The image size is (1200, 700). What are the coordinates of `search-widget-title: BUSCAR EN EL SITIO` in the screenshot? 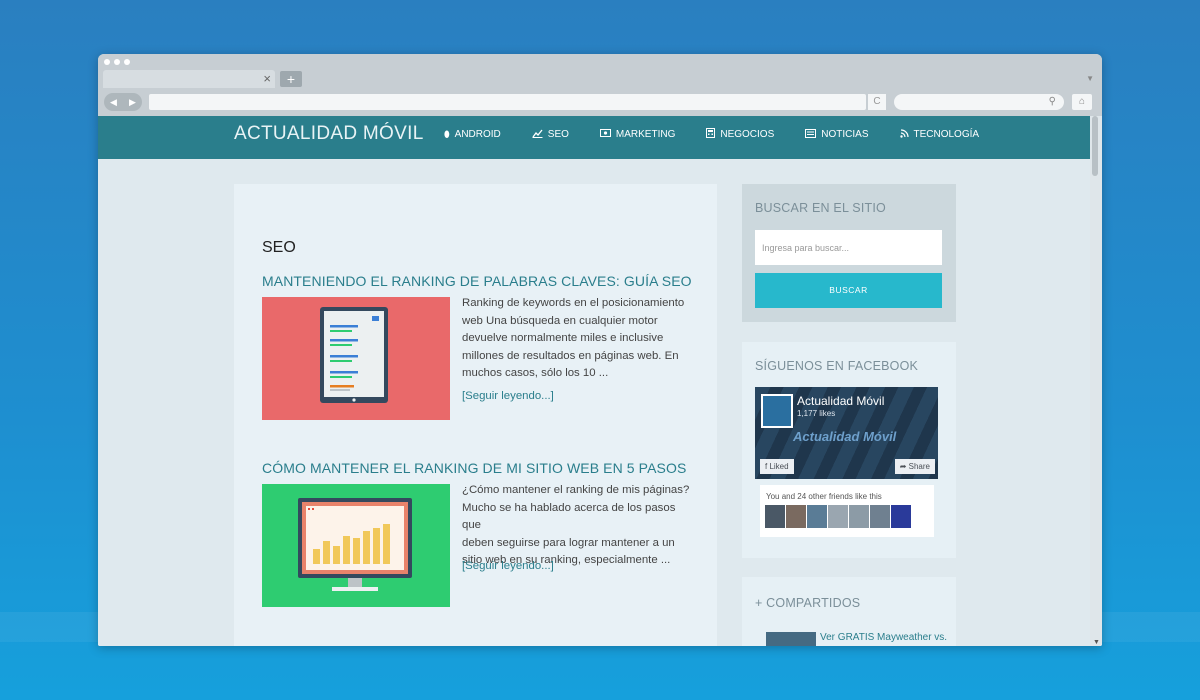 It's located at (820, 208).